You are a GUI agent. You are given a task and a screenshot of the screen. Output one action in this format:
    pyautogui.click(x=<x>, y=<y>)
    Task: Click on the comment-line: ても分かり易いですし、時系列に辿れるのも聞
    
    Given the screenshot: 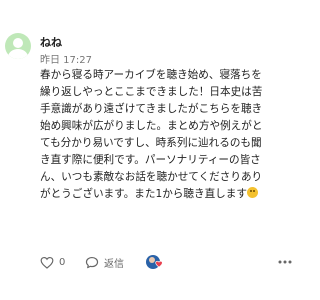 What is the action you would take?
    pyautogui.click(x=151, y=143)
    